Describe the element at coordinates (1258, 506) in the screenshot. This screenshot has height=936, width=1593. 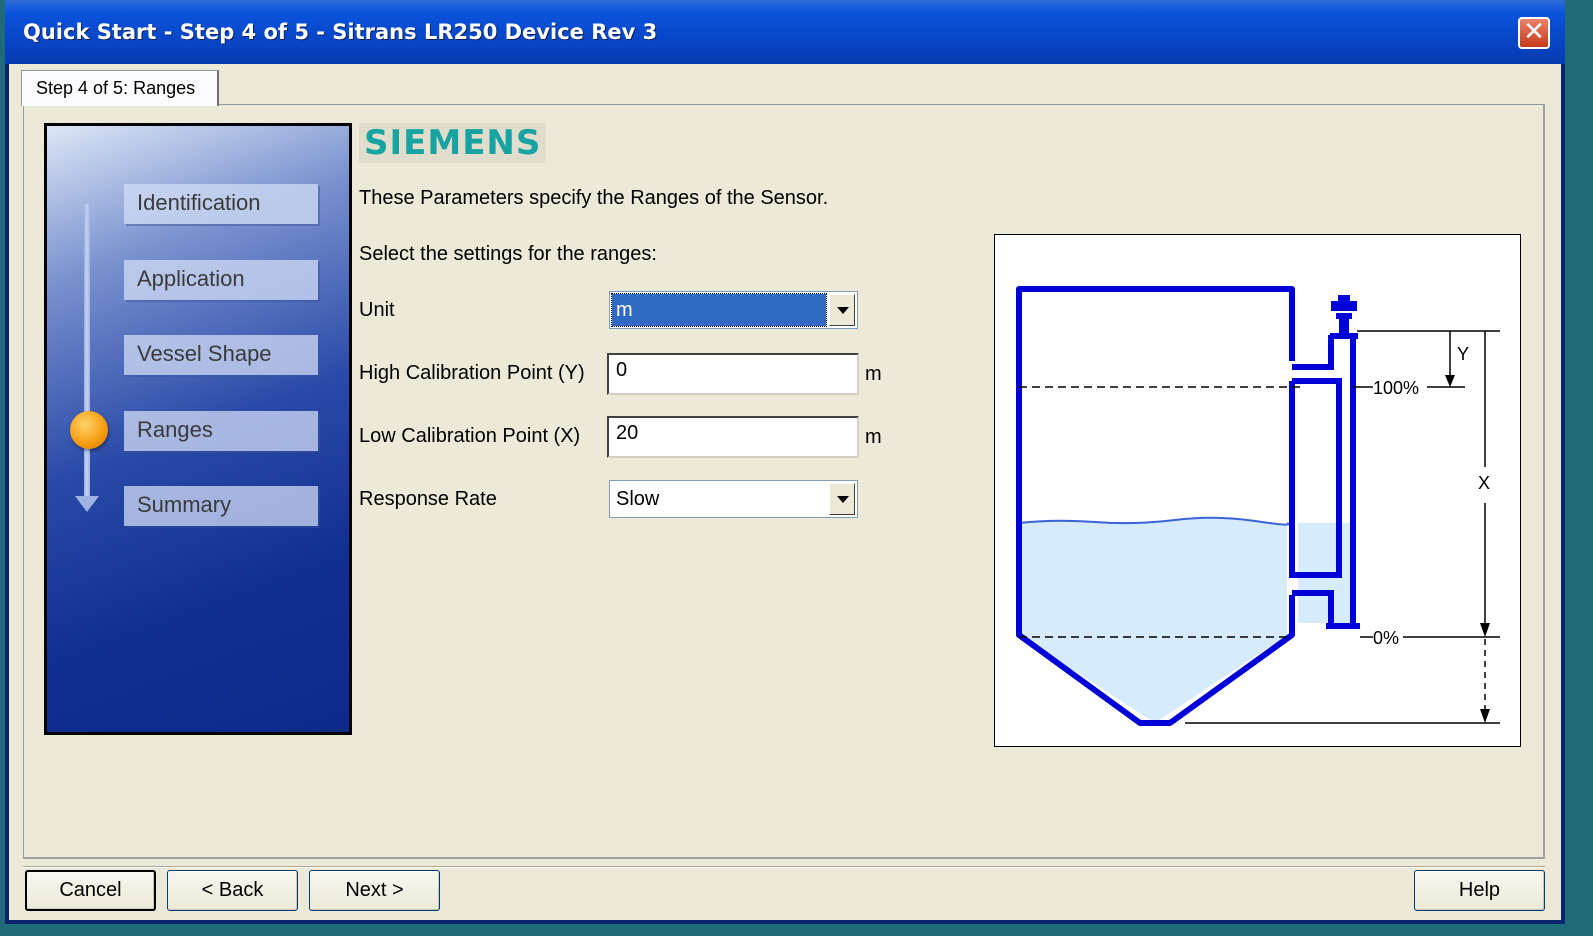
I see `vessel-diagram-svg: 100% 0% Y X` at that location.